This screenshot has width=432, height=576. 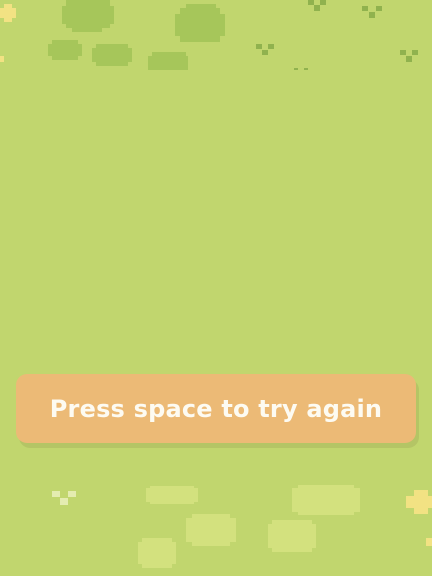 I want to click on retry-prompt-banner: Press space to try again, so click(x=216, y=408).